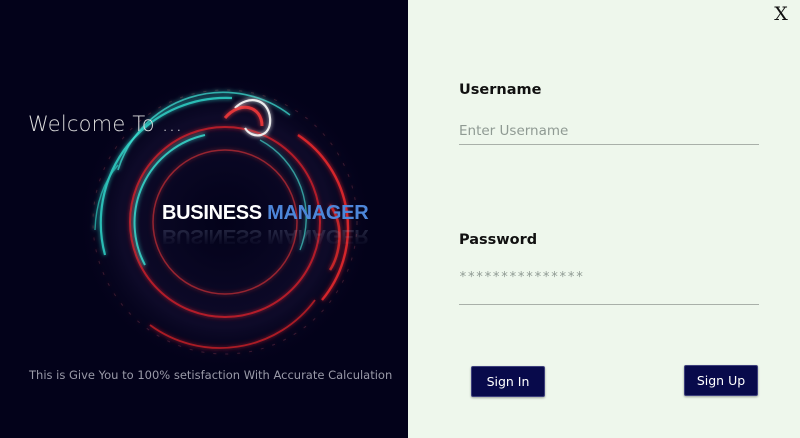  I want to click on logo-reflection: BUSINESS MANAGER, so click(265, 235).